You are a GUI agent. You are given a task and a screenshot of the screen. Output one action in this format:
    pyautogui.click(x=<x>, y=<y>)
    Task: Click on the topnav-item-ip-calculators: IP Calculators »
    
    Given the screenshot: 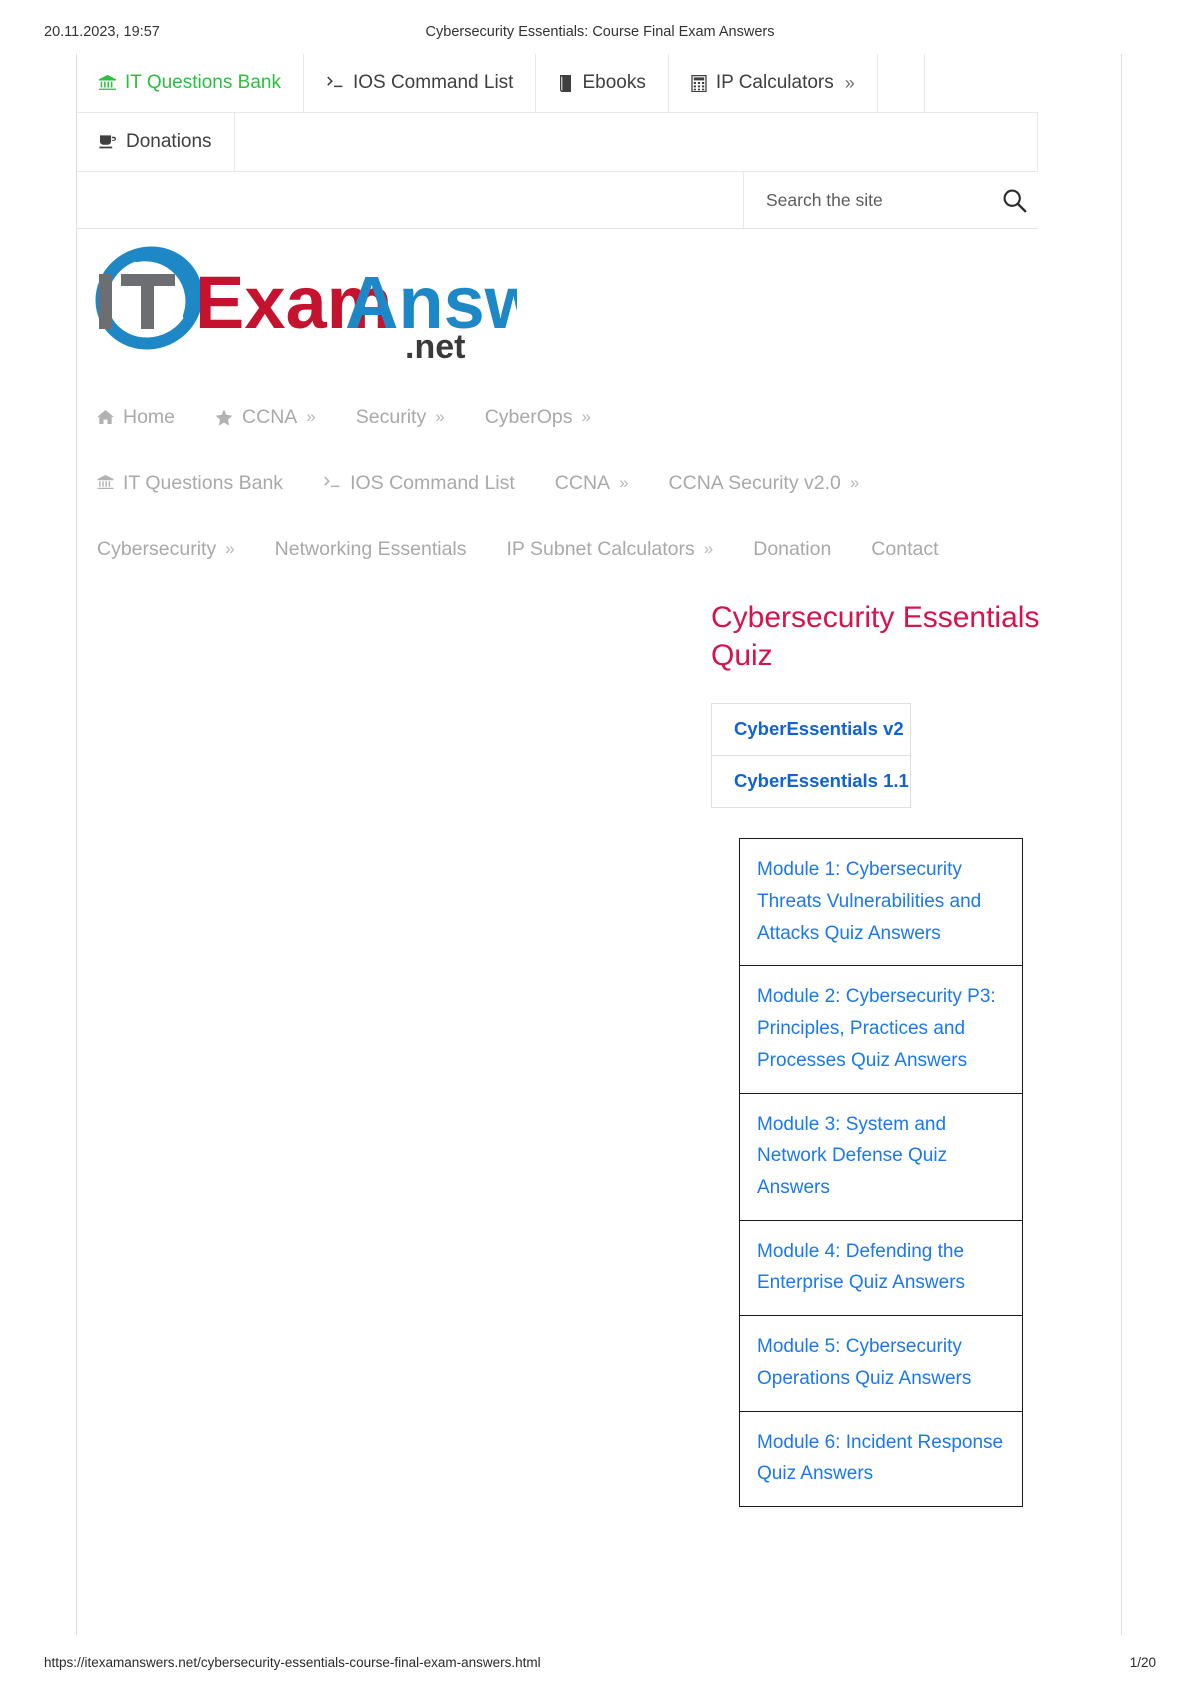 What is the action you would take?
    pyautogui.click(x=773, y=83)
    